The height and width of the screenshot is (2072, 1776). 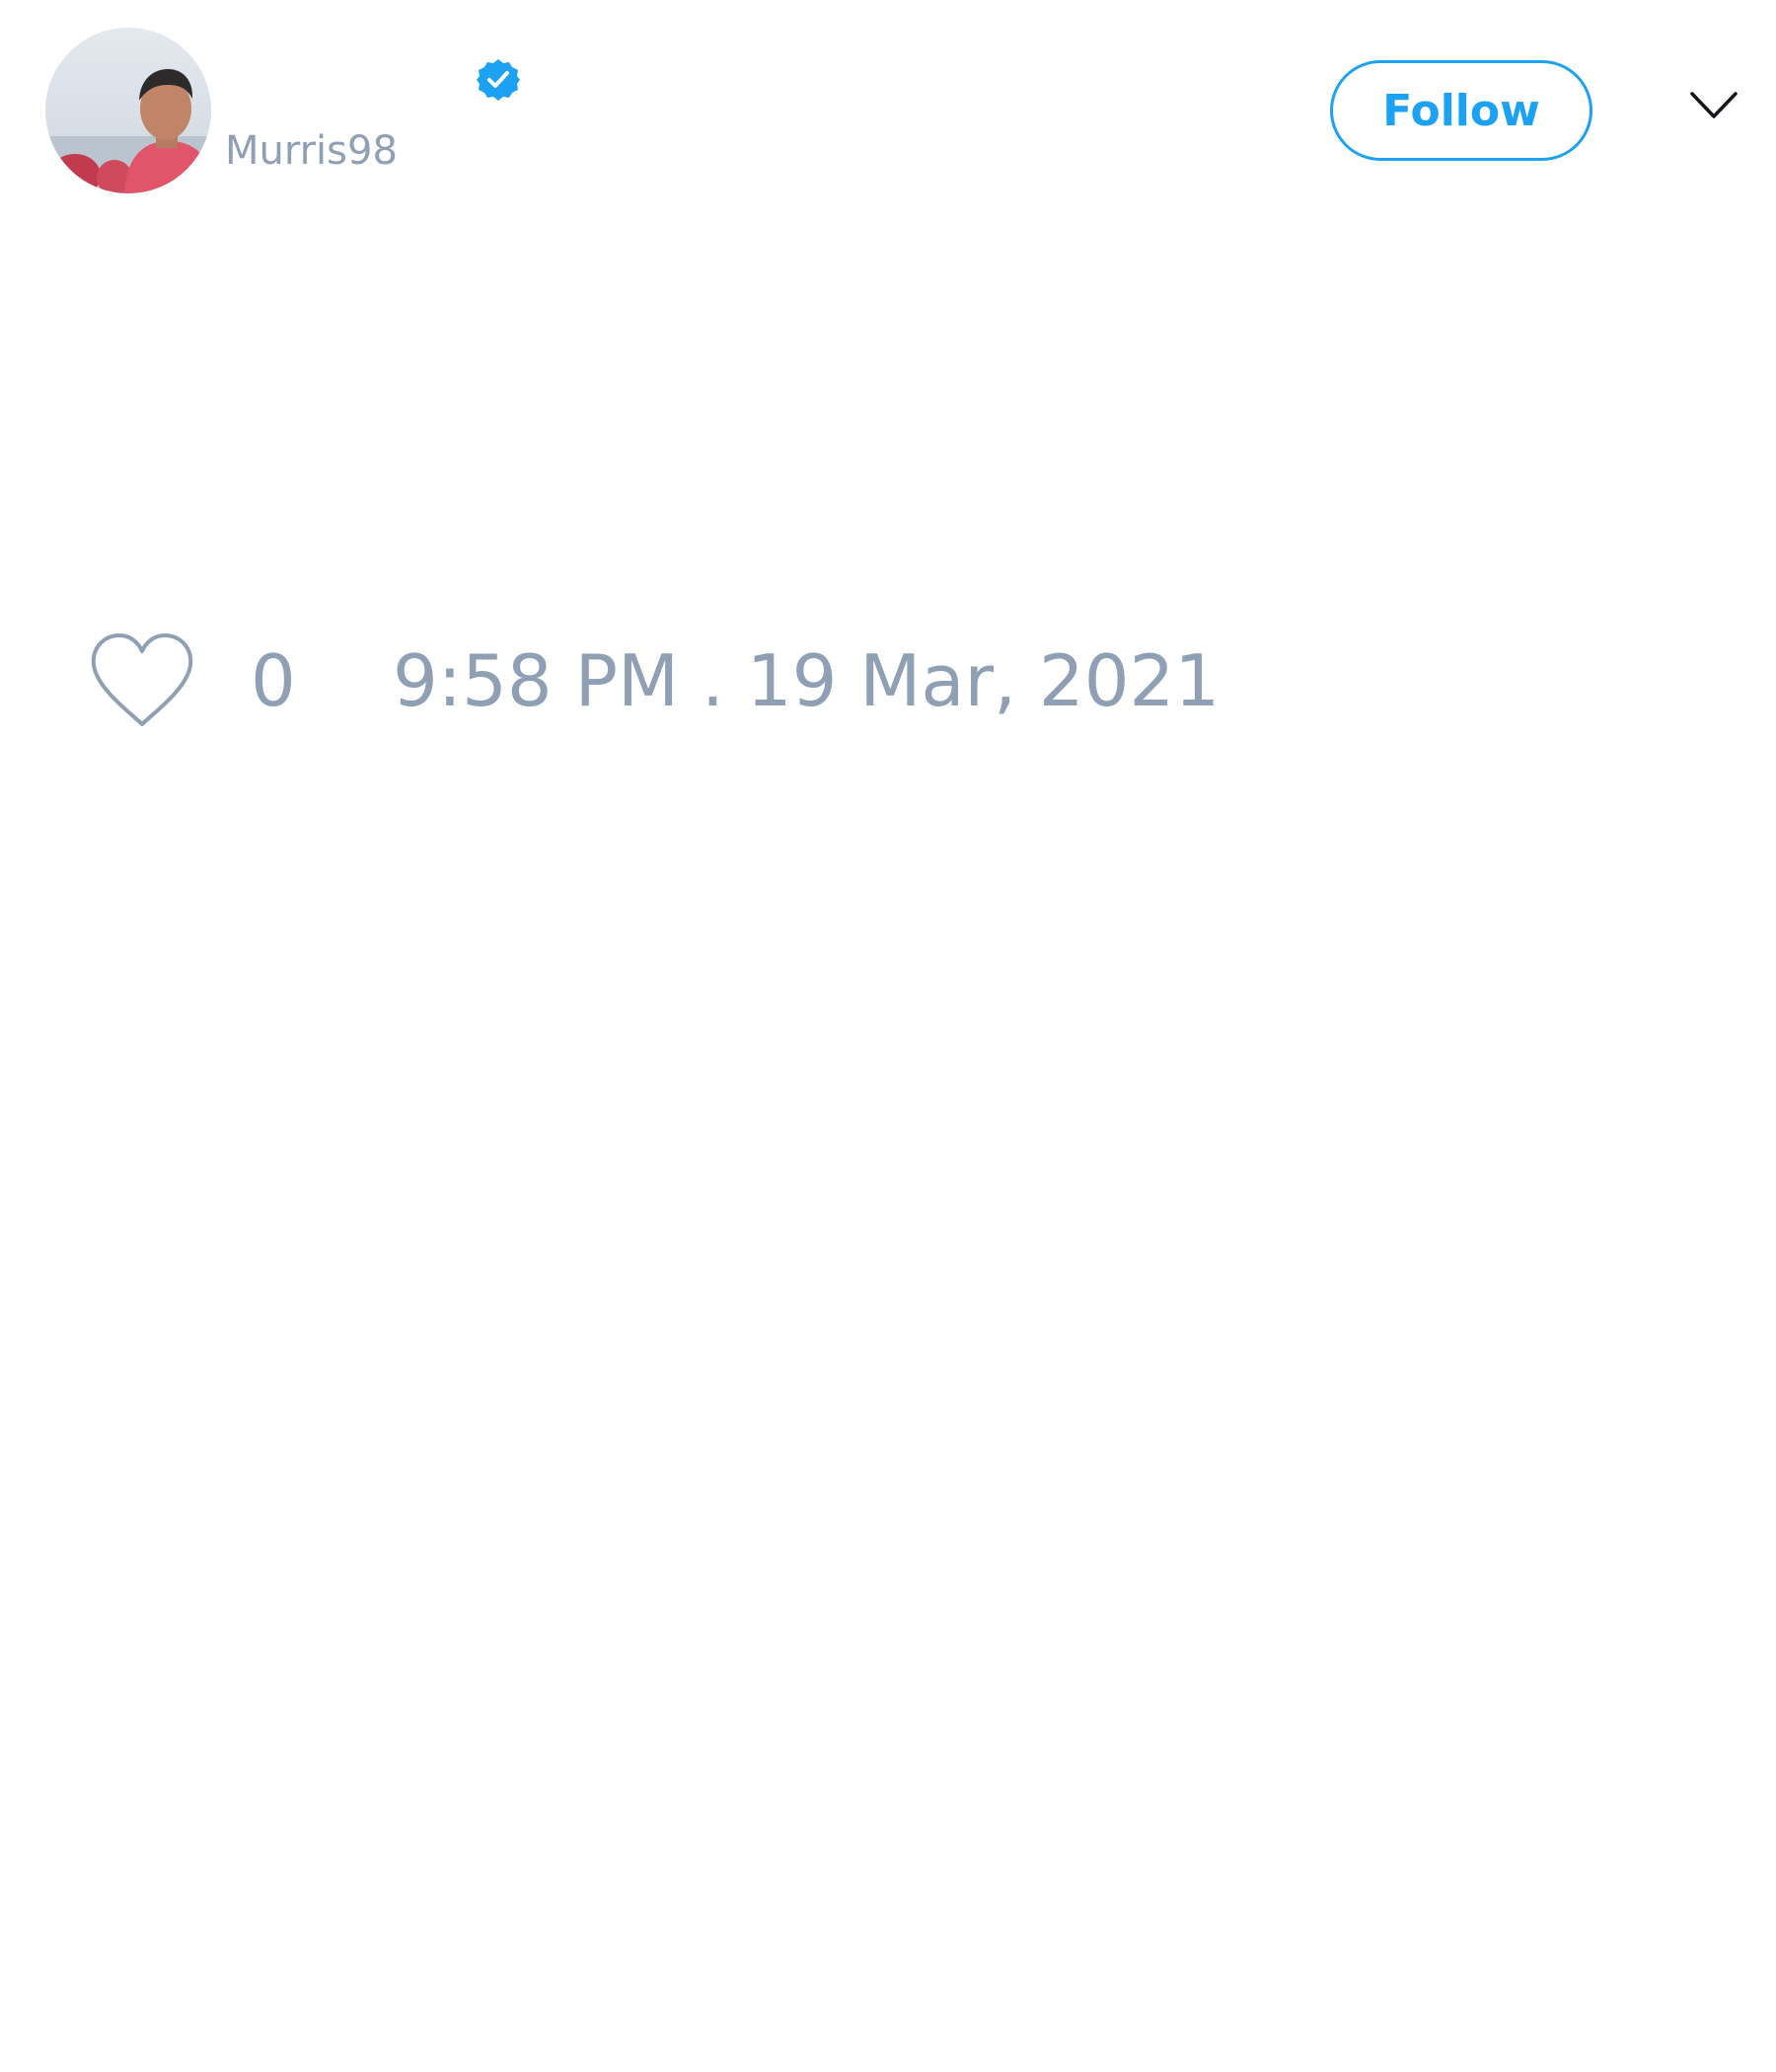 What do you see at coordinates (1461, 111) in the screenshot?
I see `follow-button: Follow` at bounding box center [1461, 111].